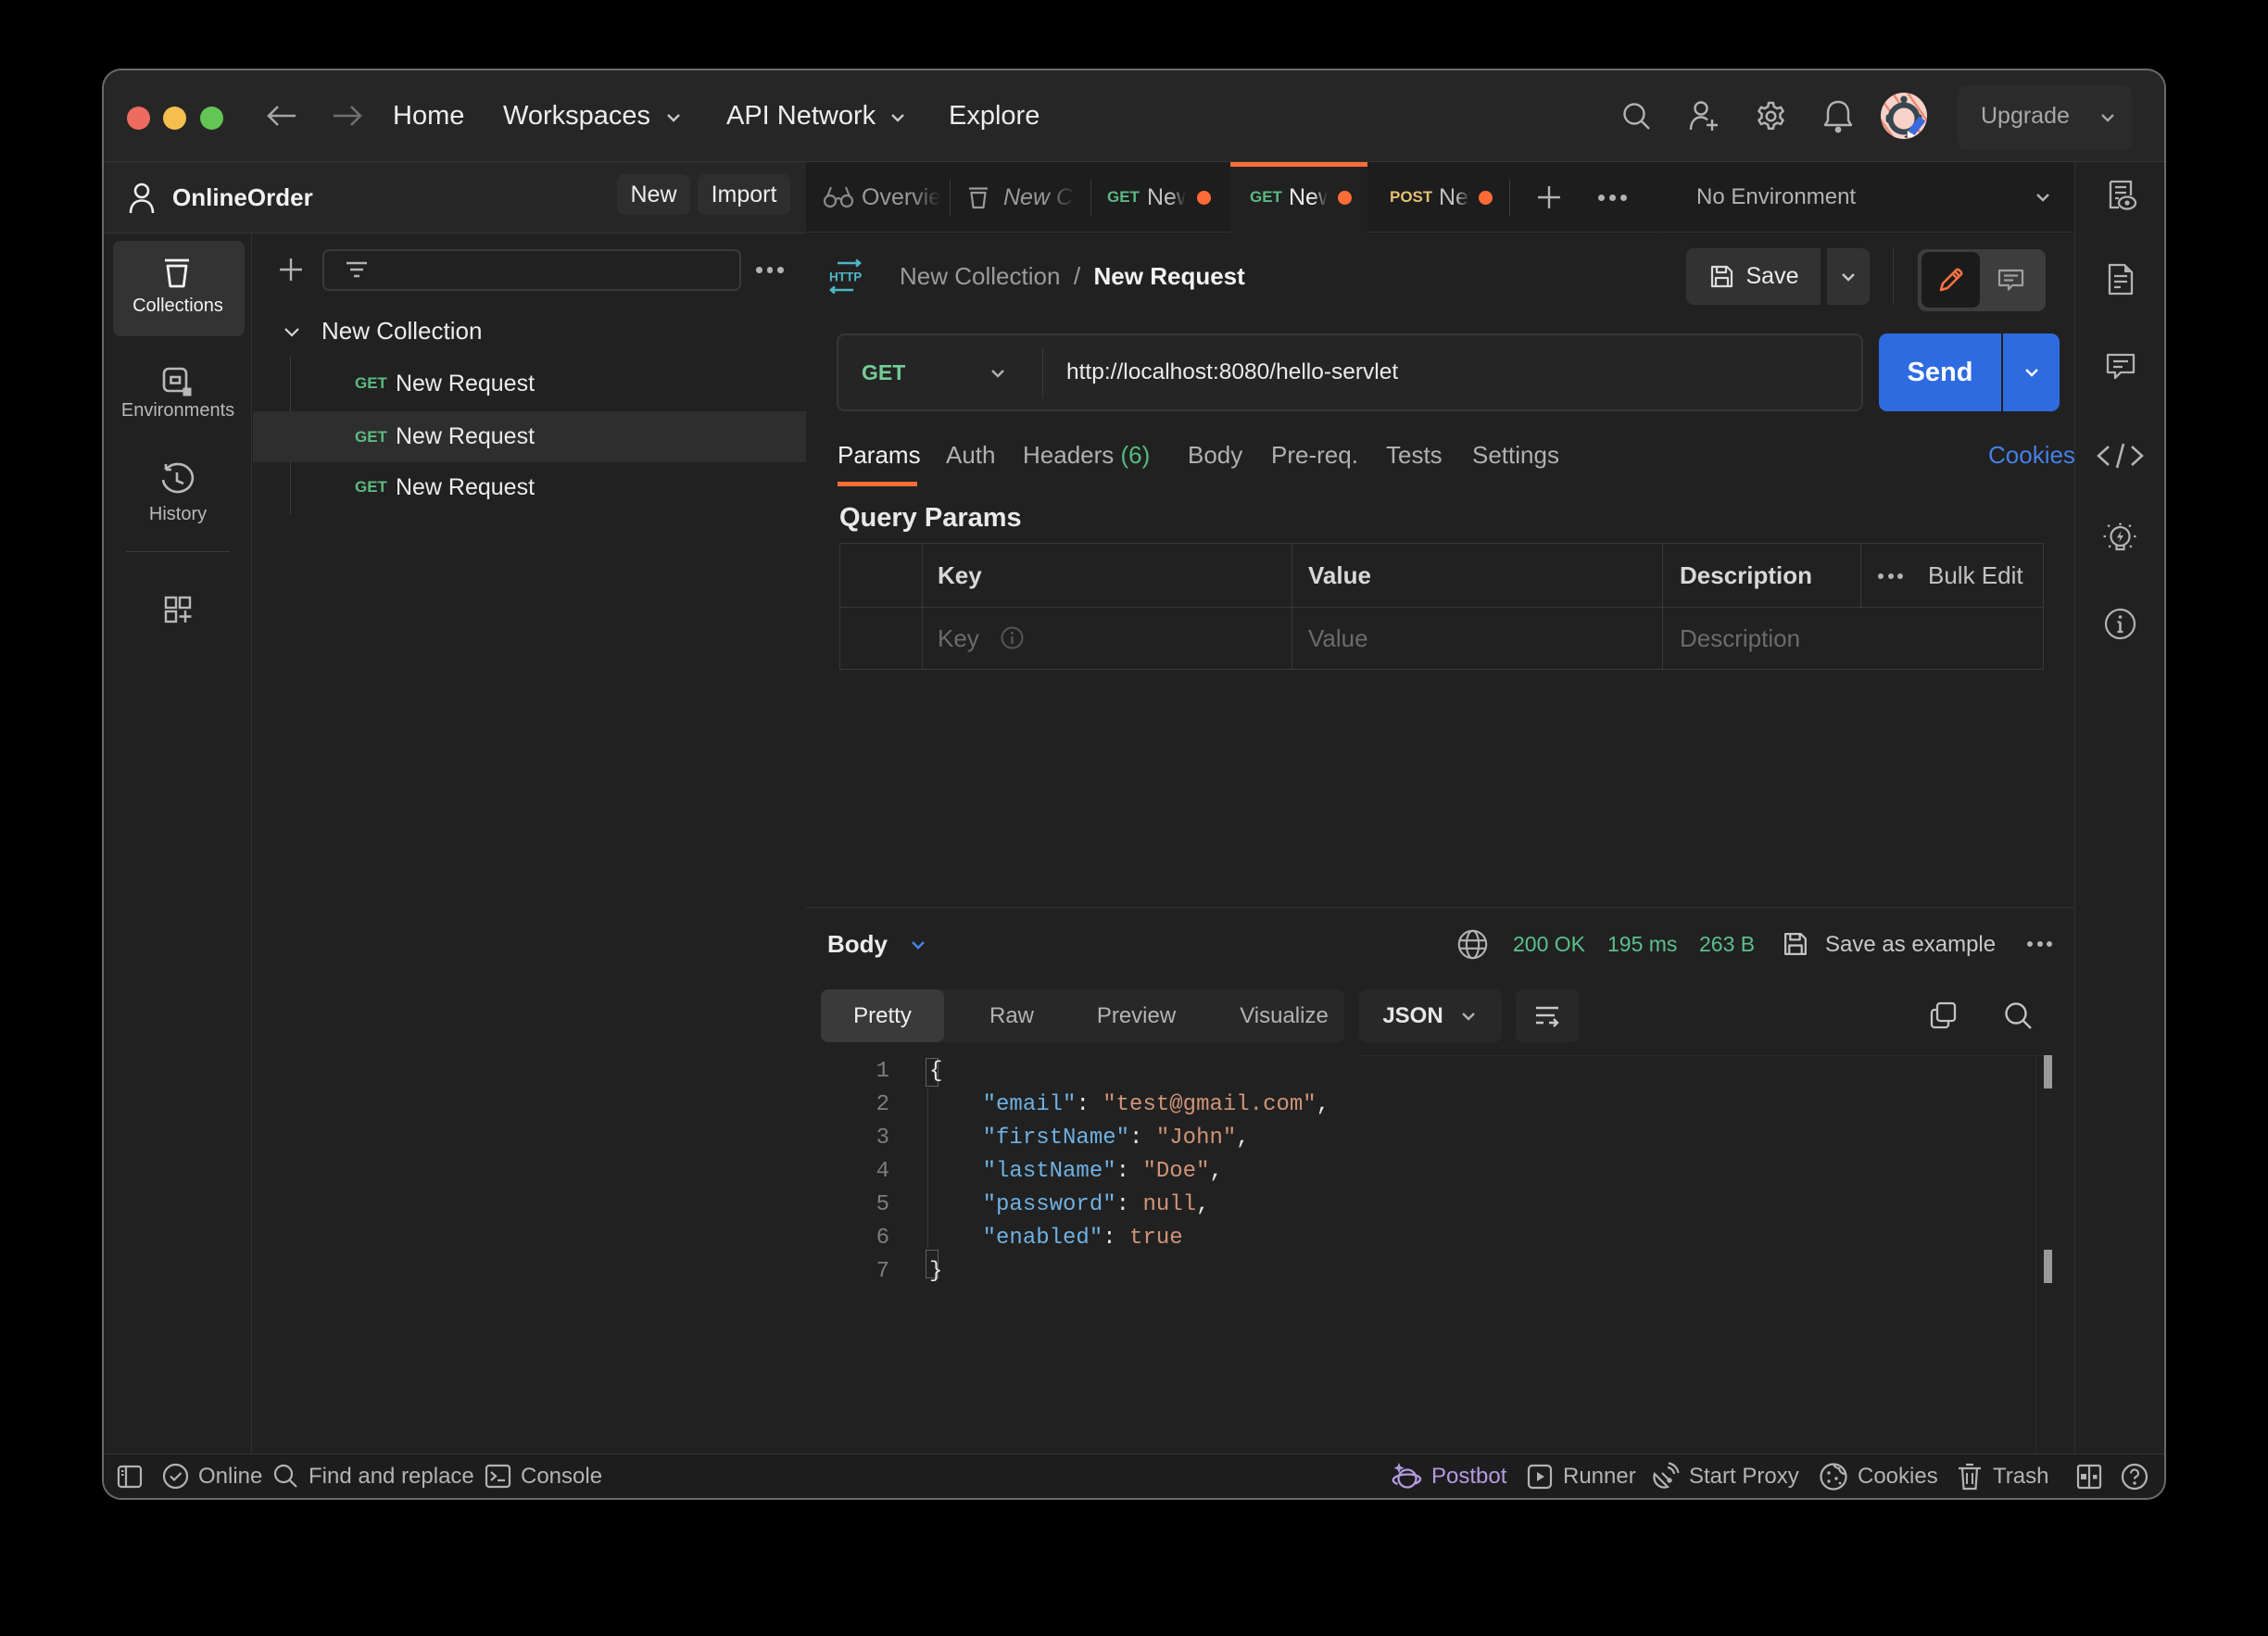  Describe the element at coordinates (845, 278) in the screenshot. I see `svg-text: HTTP` at that location.